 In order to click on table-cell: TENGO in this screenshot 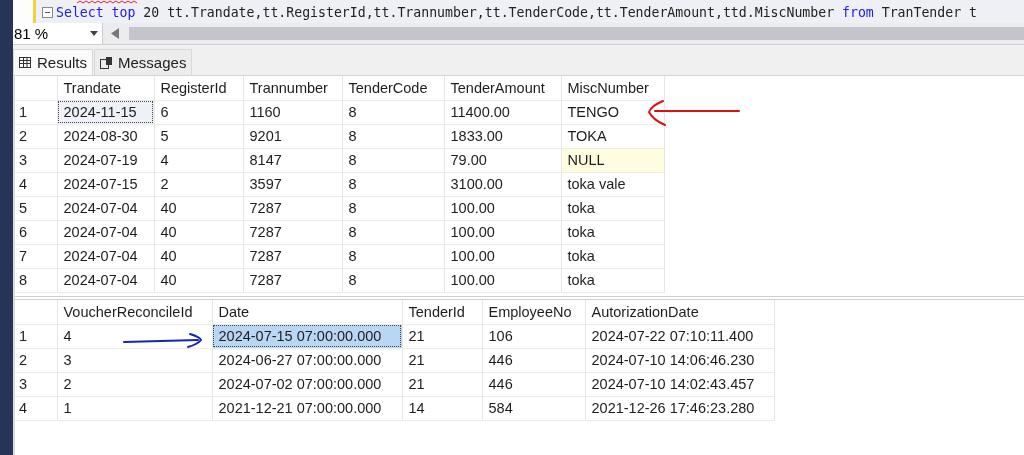, I will do `click(612, 112)`.